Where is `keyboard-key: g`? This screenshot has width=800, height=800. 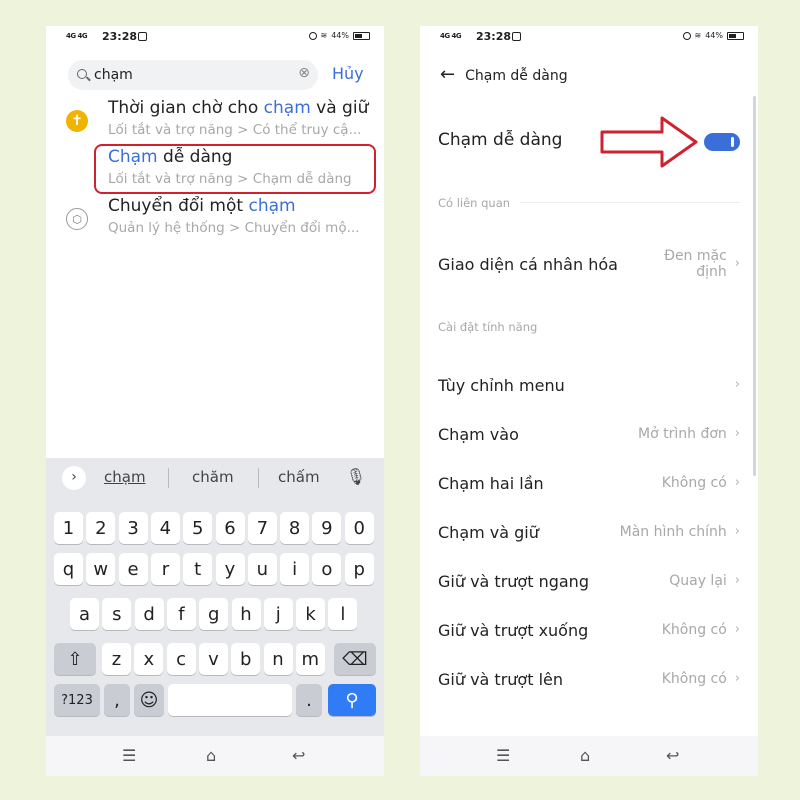
keyboard-key: g is located at coordinates (214, 614).